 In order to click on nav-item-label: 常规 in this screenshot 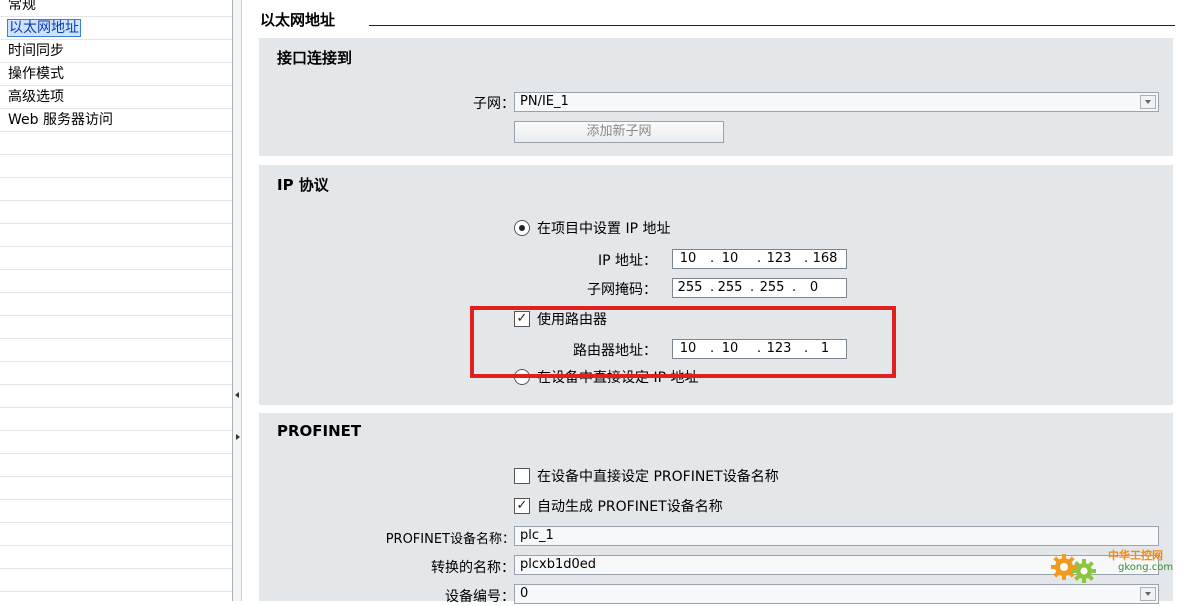, I will do `click(22, 6)`.